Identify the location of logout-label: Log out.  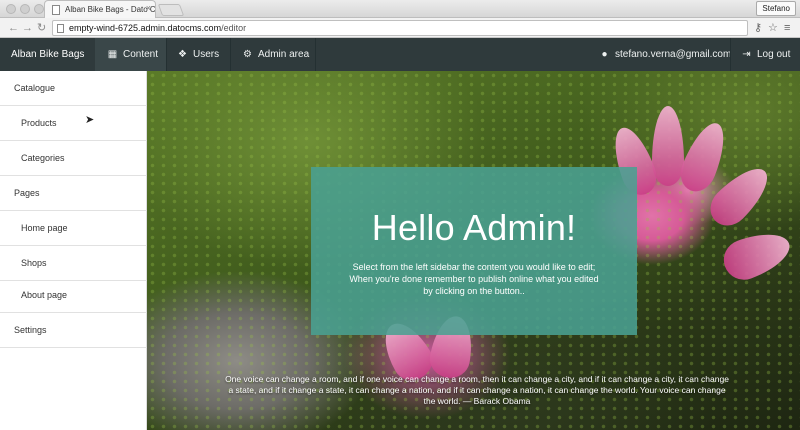
(774, 54).